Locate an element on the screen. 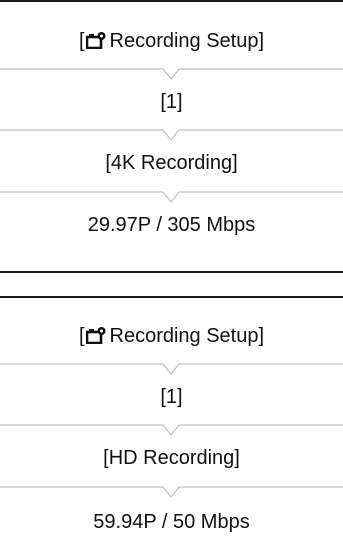 The width and height of the screenshot is (343, 557). menu-step-hd-recording: [HD Recording] is located at coordinates (171, 458).